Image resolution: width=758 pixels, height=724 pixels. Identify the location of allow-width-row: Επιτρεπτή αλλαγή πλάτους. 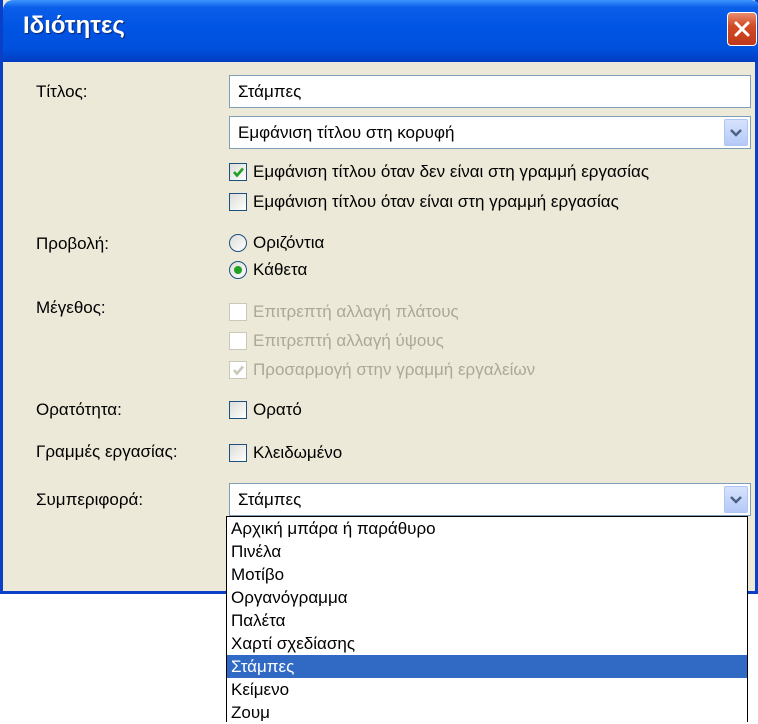
(344, 312).